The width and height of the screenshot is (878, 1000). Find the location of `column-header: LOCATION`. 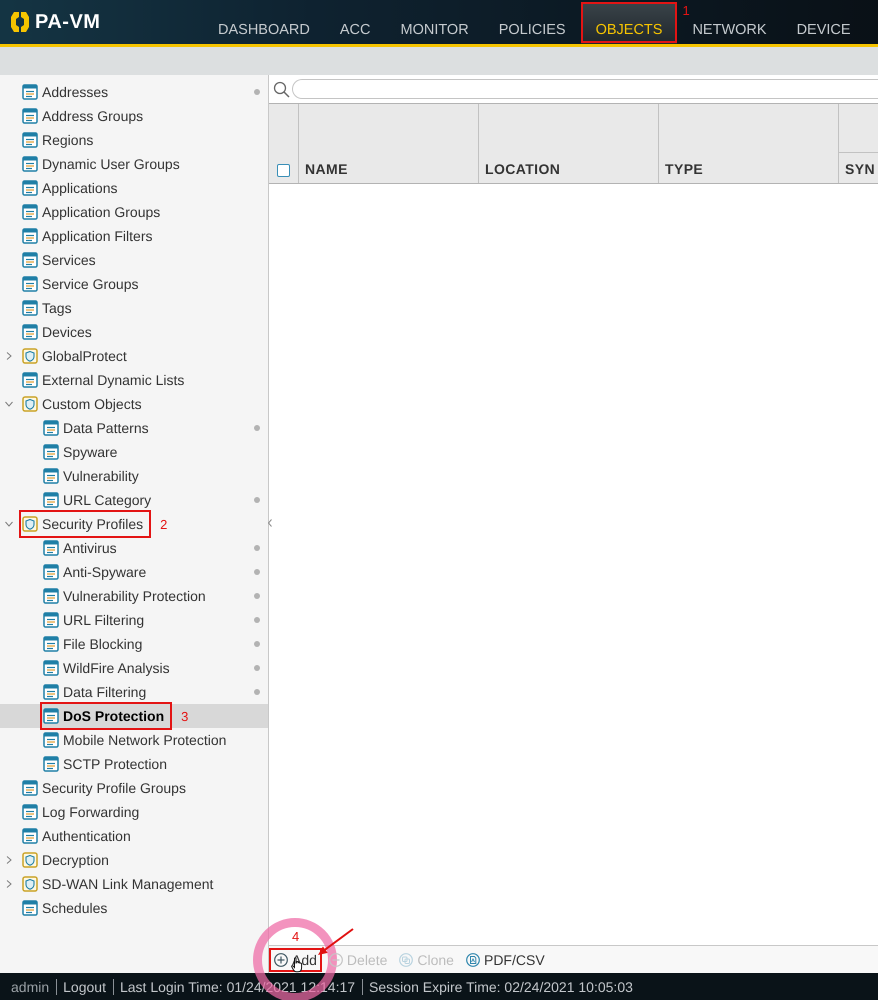

column-header: LOCATION is located at coordinates (522, 169).